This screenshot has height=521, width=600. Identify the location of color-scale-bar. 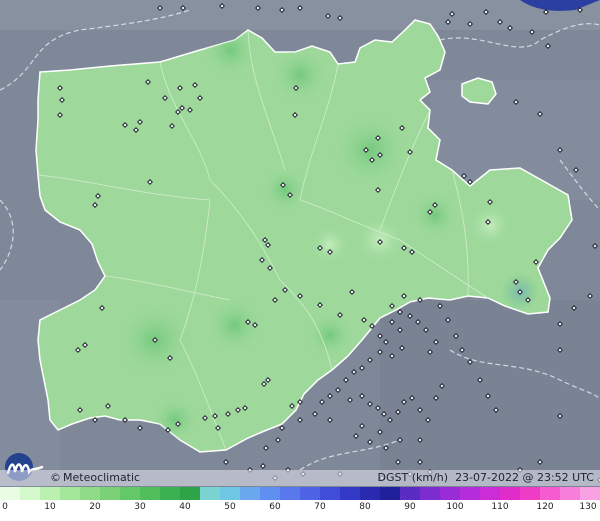
(300, 493).